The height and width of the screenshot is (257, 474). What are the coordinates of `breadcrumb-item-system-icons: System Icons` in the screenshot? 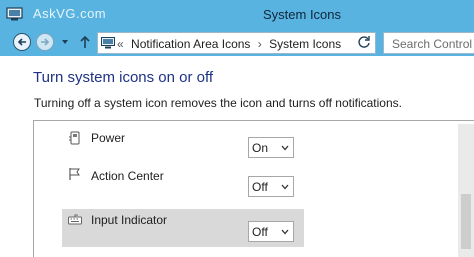 It's located at (305, 44).